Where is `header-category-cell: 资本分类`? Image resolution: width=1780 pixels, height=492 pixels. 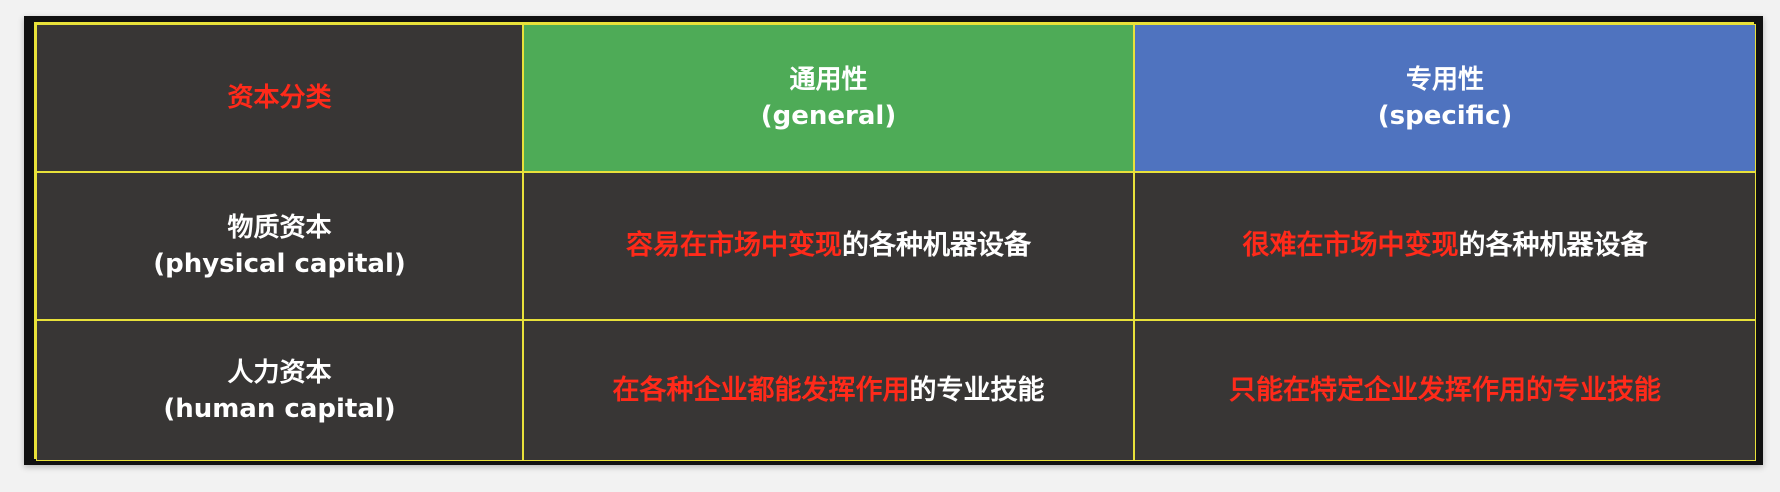 header-category-cell: 资本分类 is located at coordinates (279, 98).